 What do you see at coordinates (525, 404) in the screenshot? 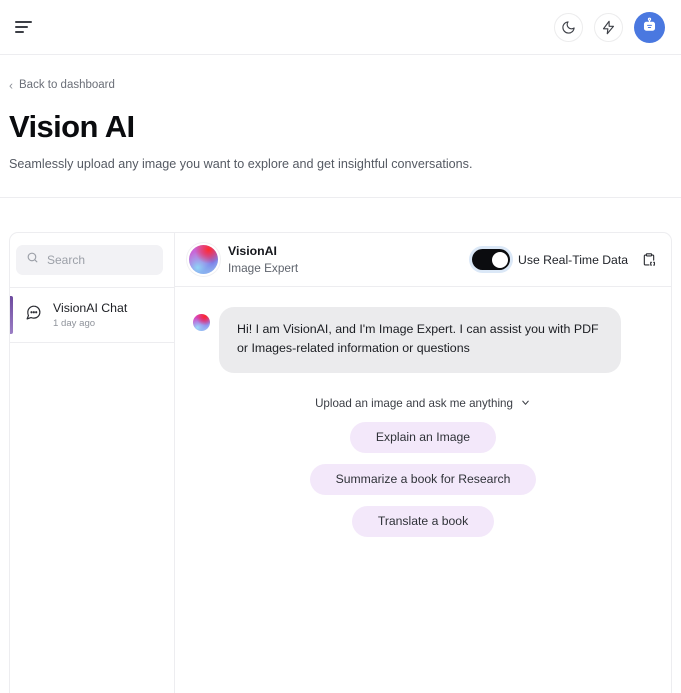
I see `chevron-down-icon` at bounding box center [525, 404].